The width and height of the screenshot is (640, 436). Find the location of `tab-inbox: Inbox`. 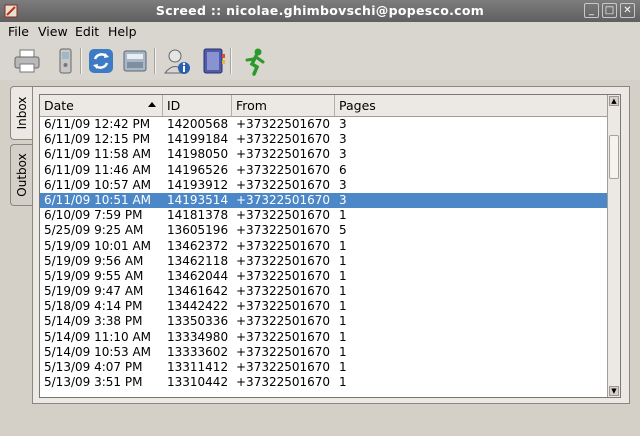

tab-inbox: Inbox is located at coordinates (21, 113).